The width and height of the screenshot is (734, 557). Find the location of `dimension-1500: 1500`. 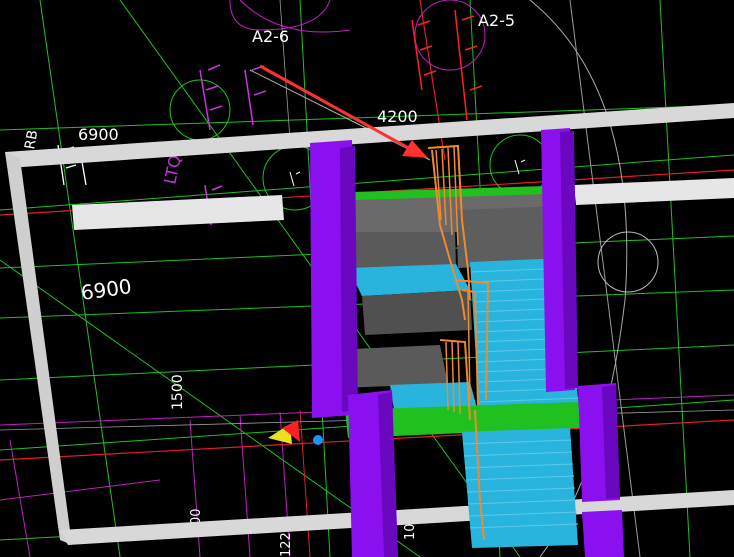

dimension-1500: 1500 is located at coordinates (178, 392).